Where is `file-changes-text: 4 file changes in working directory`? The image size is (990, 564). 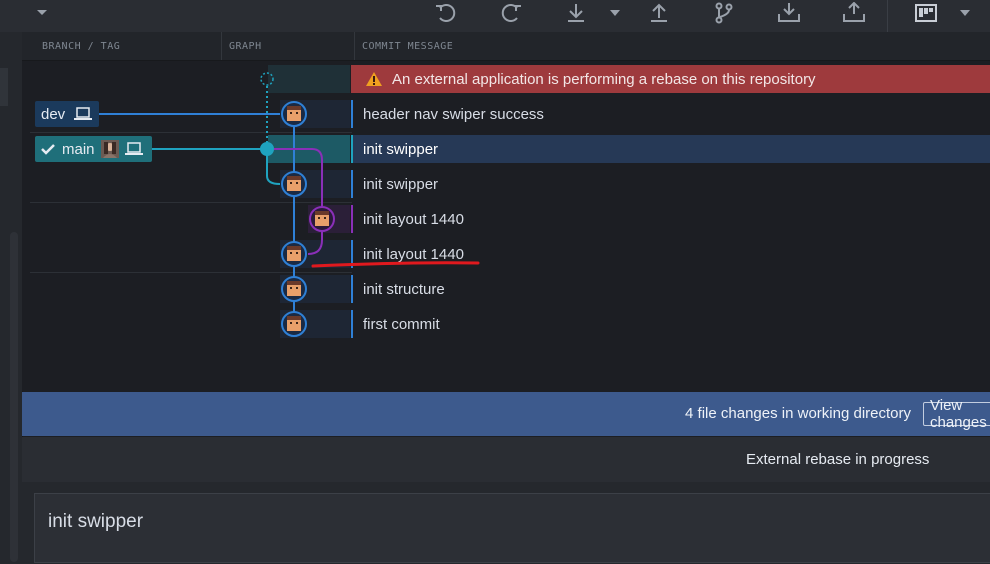
file-changes-text: 4 file changes in working directory is located at coordinates (798, 413).